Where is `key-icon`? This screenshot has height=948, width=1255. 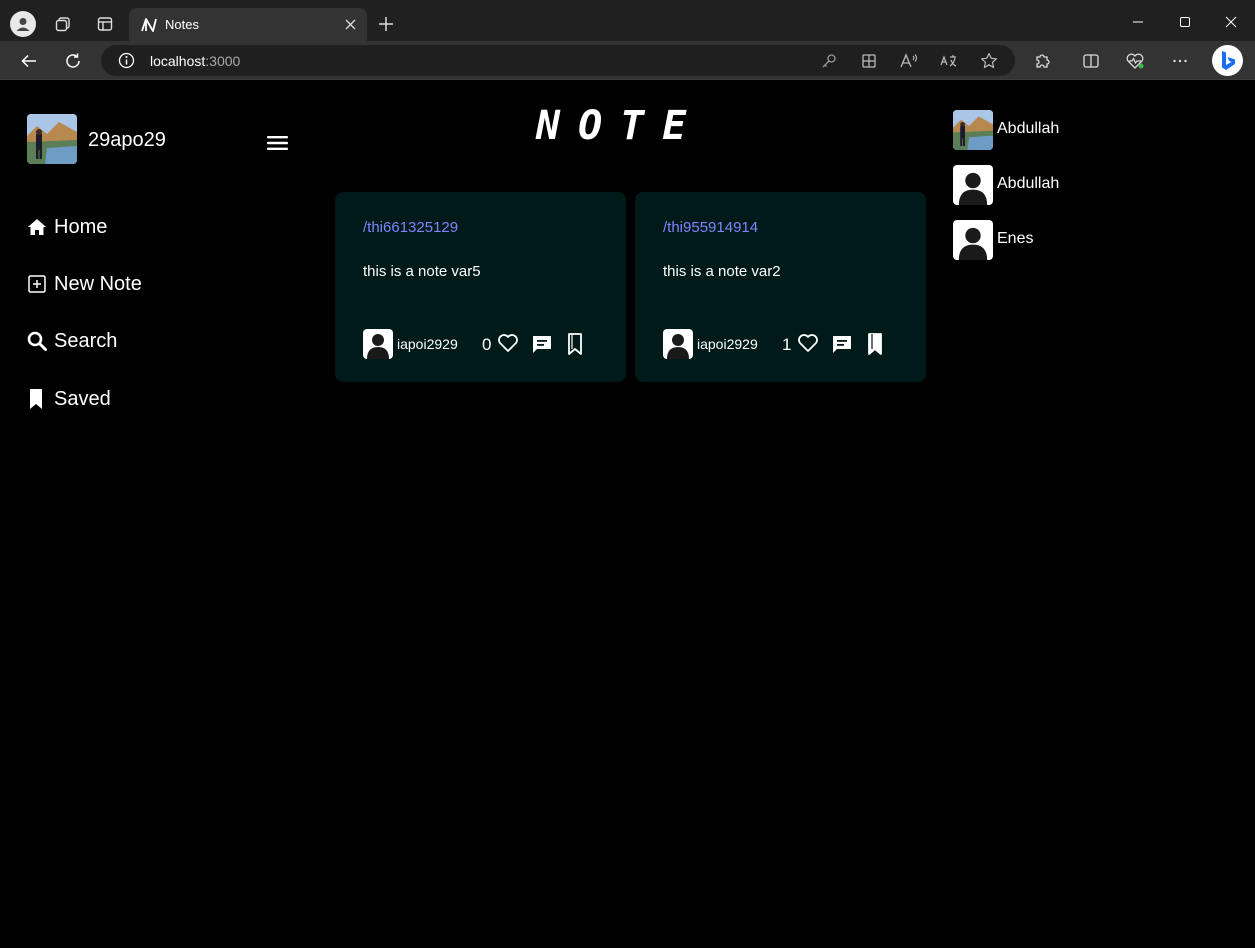
key-icon is located at coordinates (829, 61).